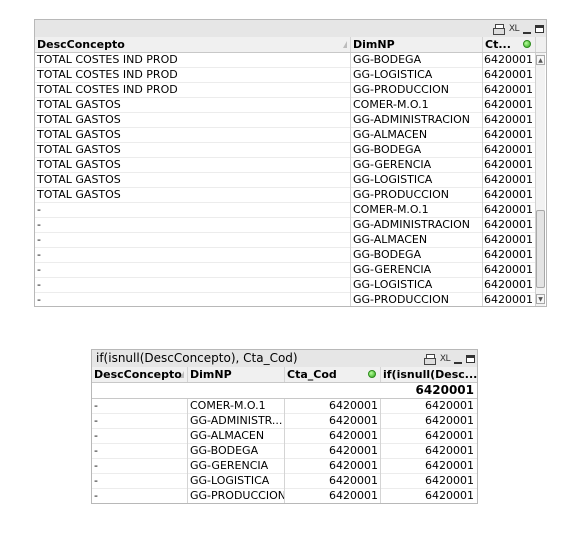  Describe the element at coordinates (540, 179) in the screenshot. I see `table1-vertical-scrollbar: ▲ ▼` at that location.